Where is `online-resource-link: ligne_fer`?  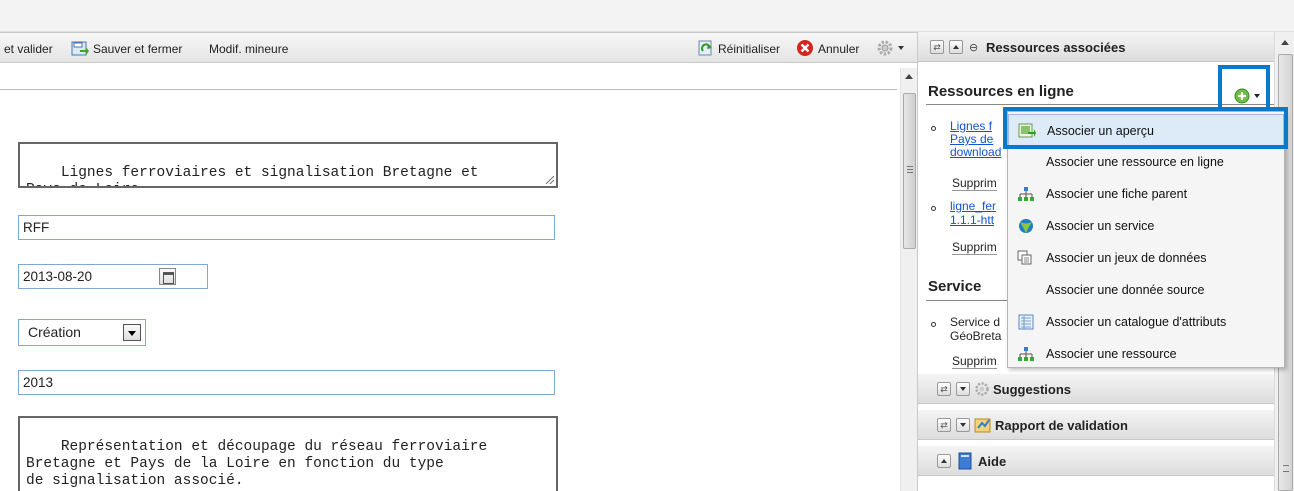
online-resource-link: ligne_fer is located at coordinates (973, 206).